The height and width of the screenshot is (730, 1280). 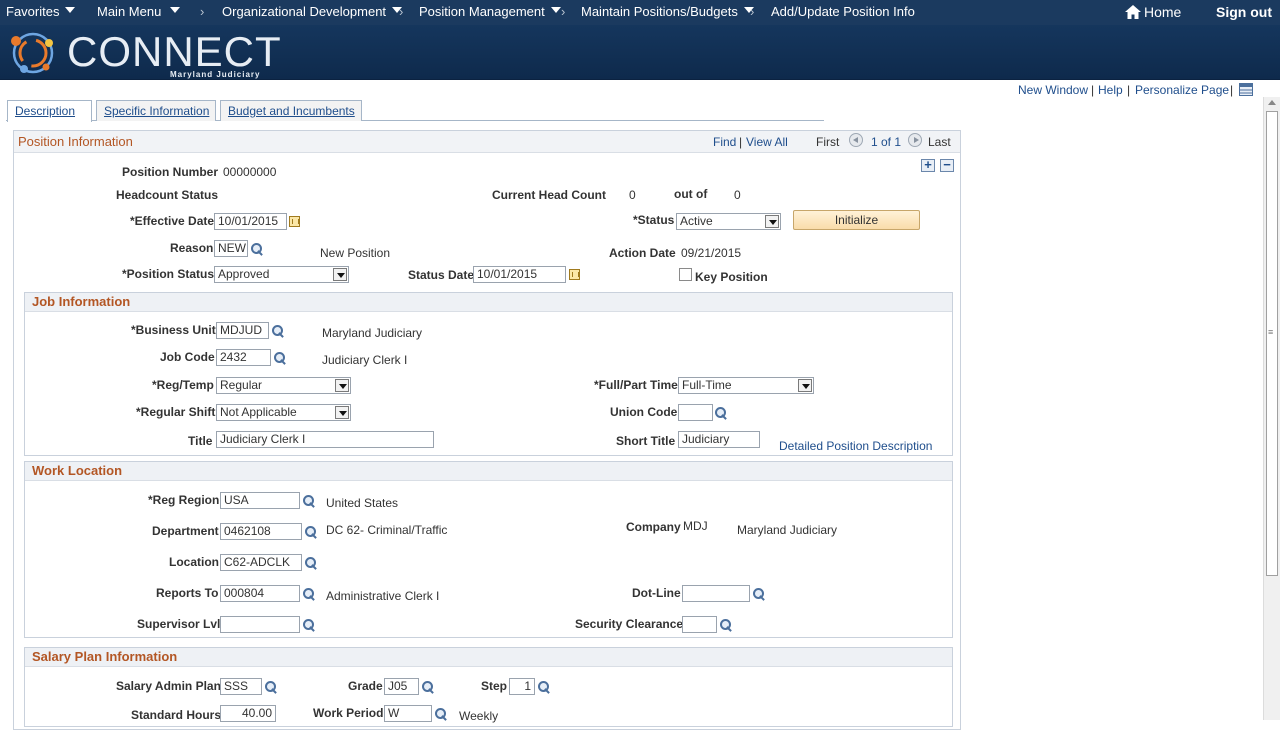 What do you see at coordinates (260, 500) in the screenshot?
I see `reg-region-field: USA` at bounding box center [260, 500].